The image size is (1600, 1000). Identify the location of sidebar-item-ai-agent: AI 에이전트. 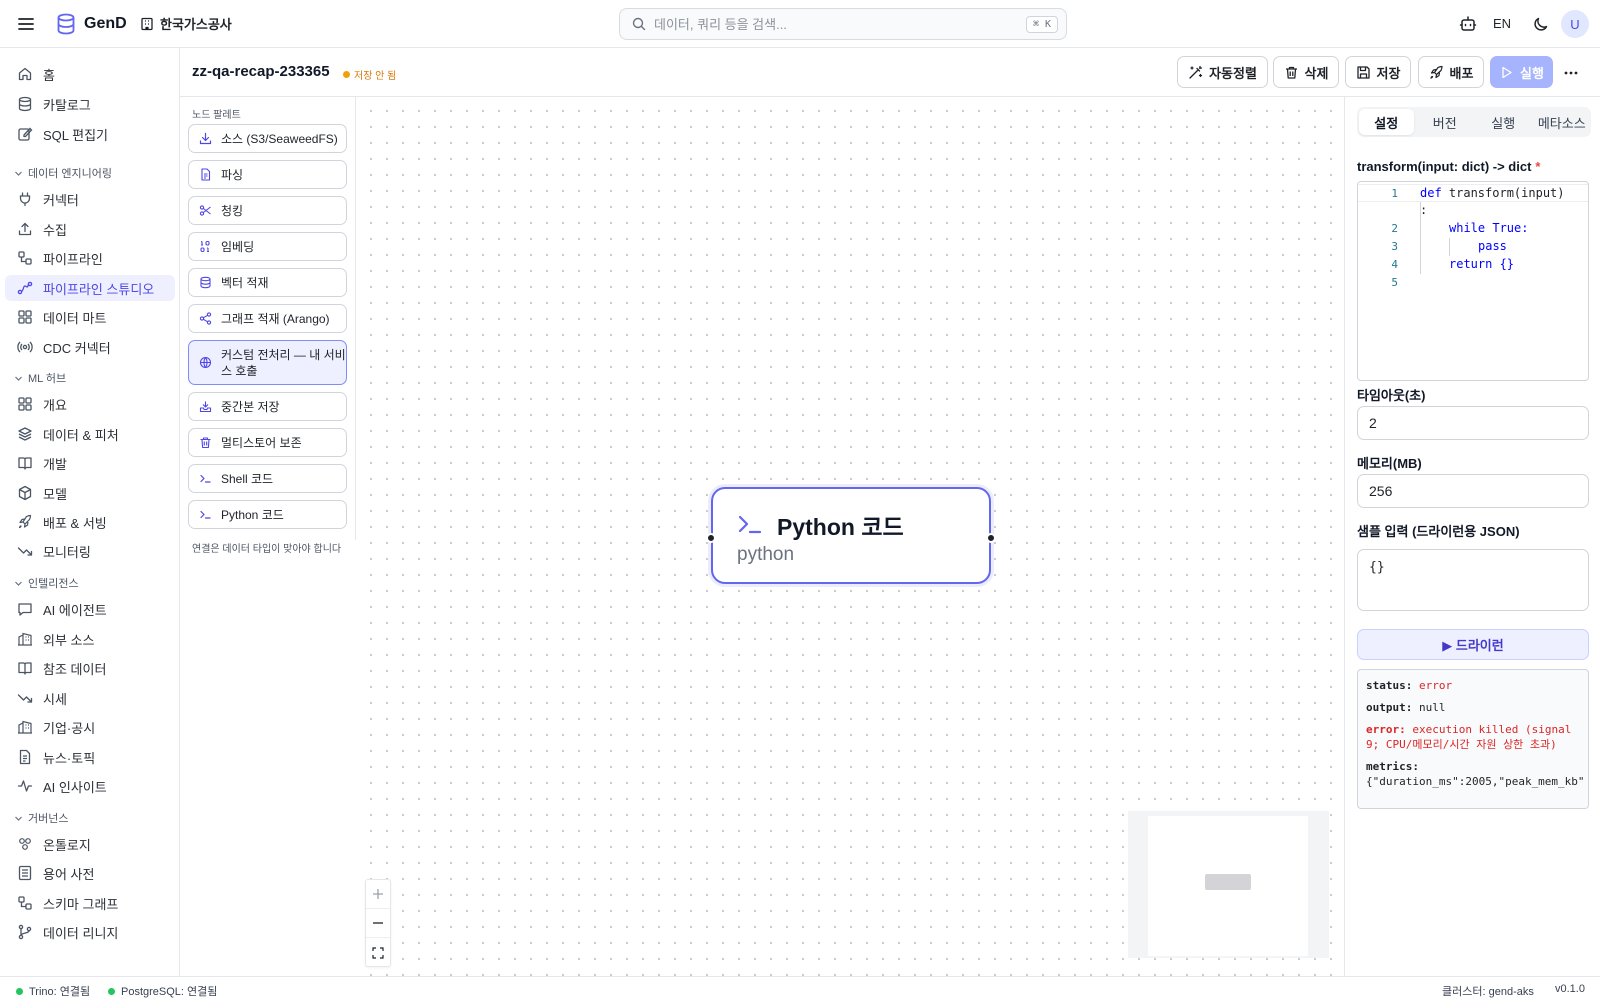
(90, 609).